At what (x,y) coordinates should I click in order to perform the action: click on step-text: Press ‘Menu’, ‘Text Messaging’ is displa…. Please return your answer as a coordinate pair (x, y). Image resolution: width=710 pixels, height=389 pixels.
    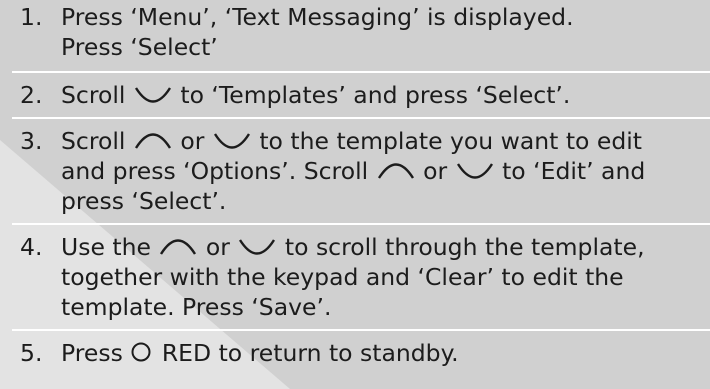
    Looking at the image, I should click on (383, 32).